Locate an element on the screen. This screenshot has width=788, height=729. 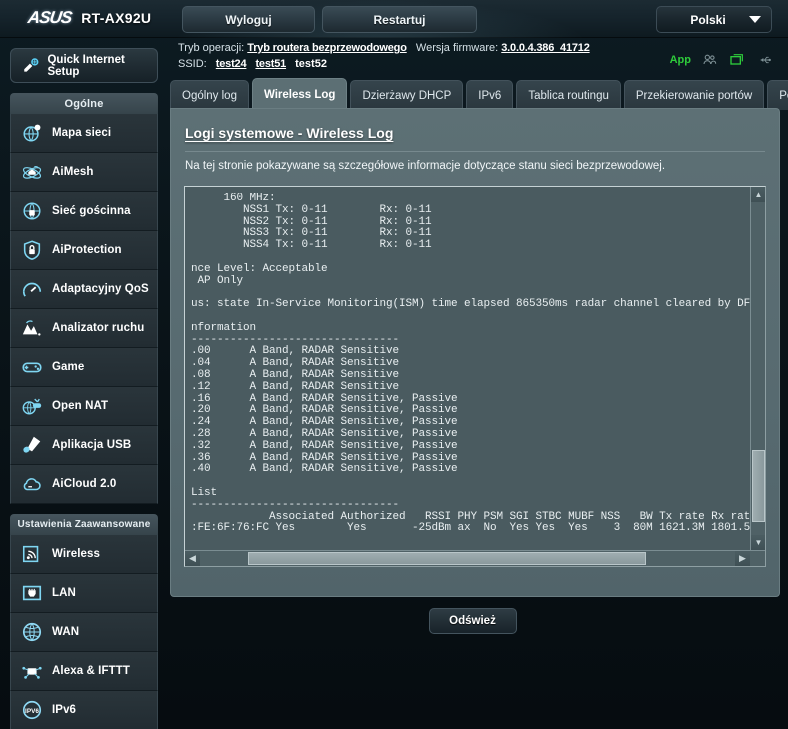
ipv6-icon: IPV6 is located at coordinates (32, 710).